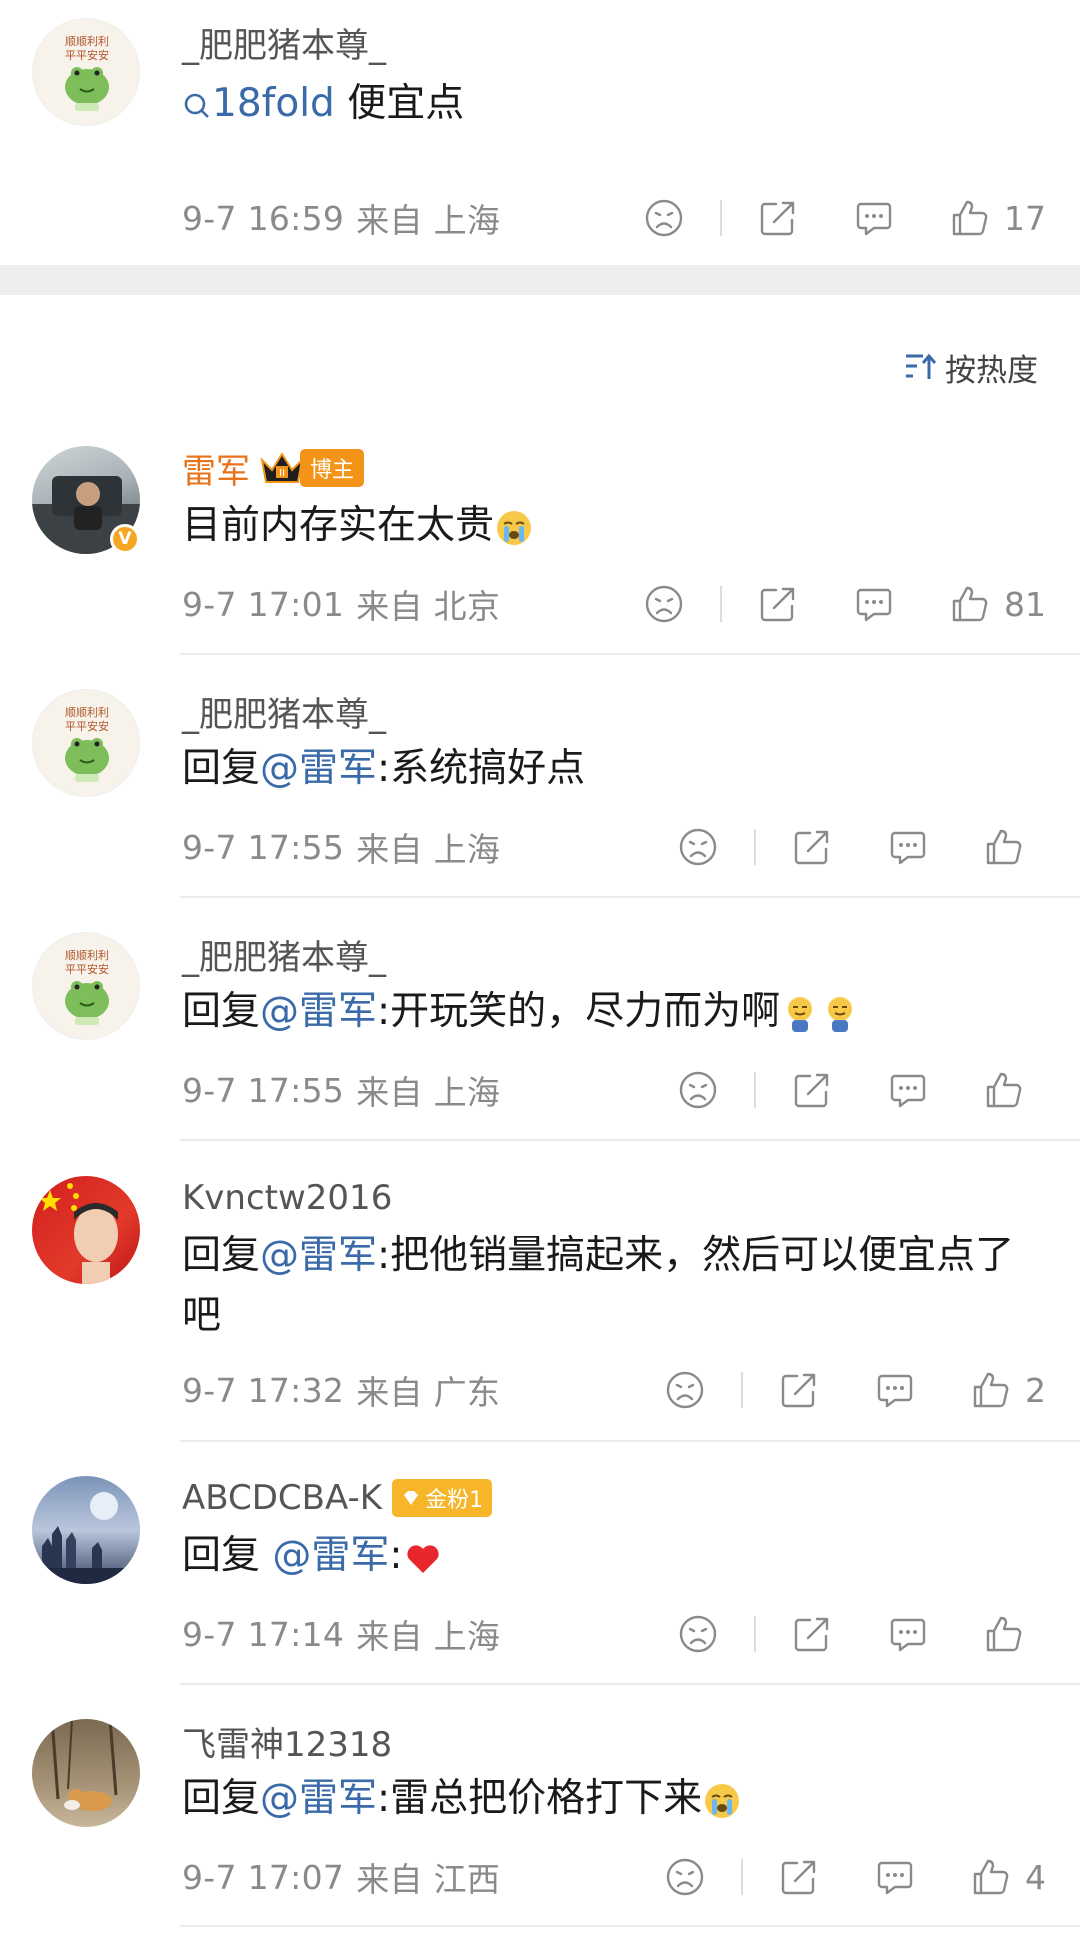 The height and width of the screenshot is (1947, 1080). What do you see at coordinates (997, 218) in the screenshot?
I see `like-button: 17` at bounding box center [997, 218].